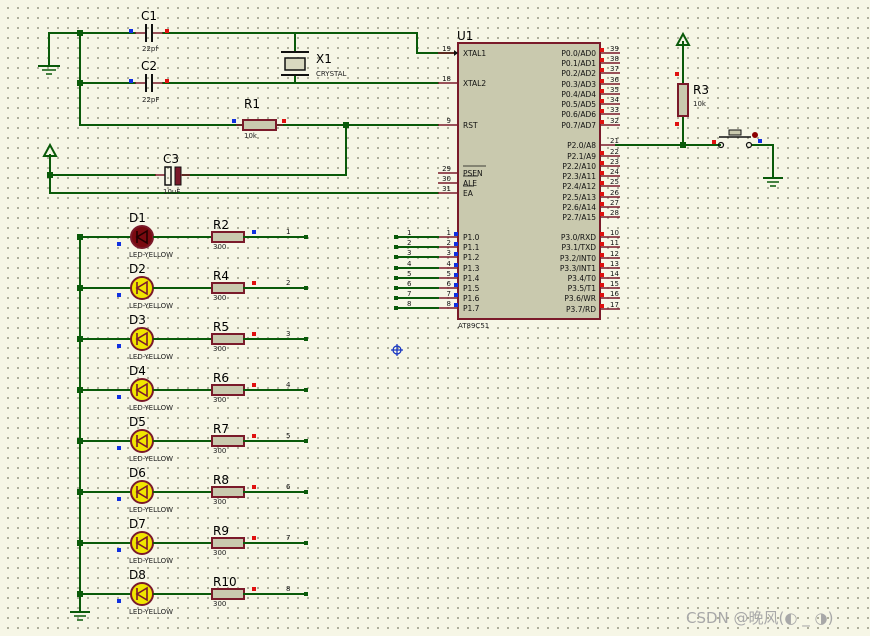 The width and height of the screenshot is (870, 636). I want to click on pin-name: P1.7, so click(471, 308).